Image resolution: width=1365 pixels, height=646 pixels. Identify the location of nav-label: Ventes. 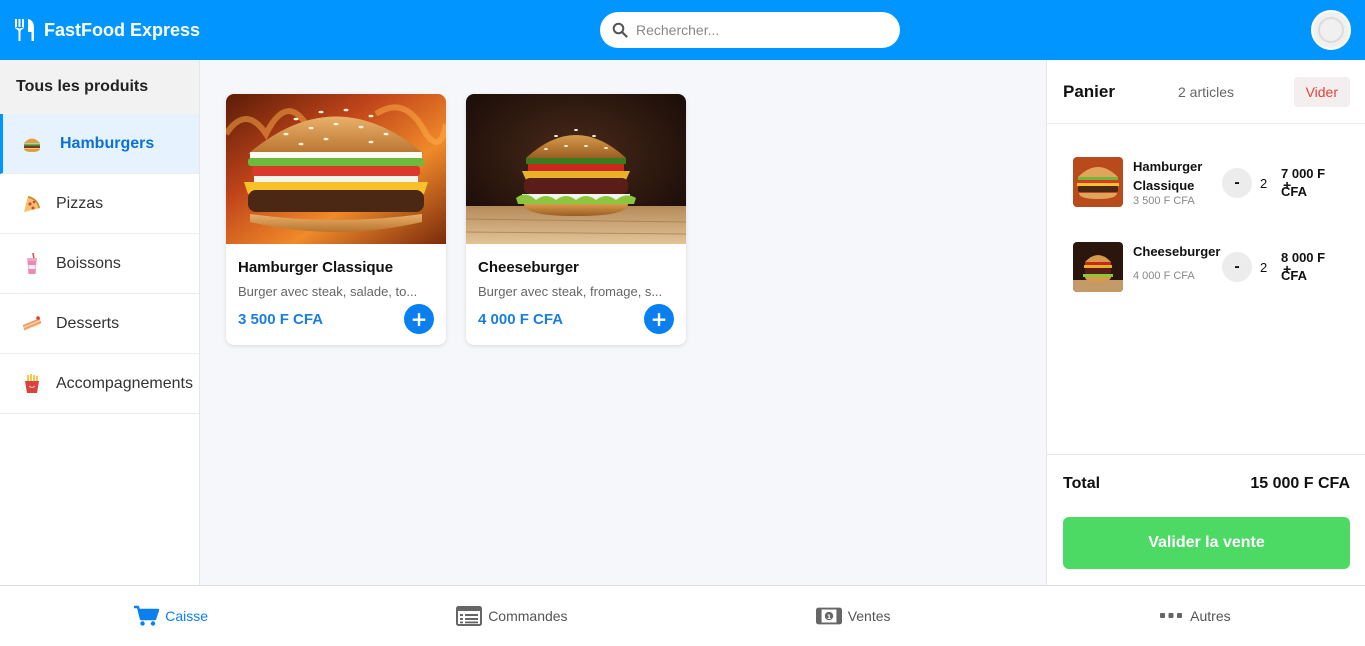
(869, 616).